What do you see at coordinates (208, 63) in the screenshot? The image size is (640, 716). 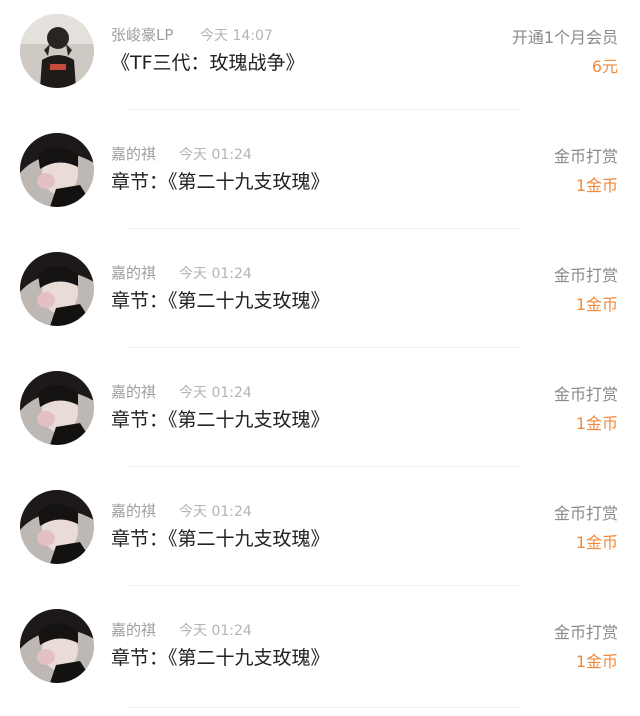 I see `record-description: 《TF三代：玫瑰战争》` at bounding box center [208, 63].